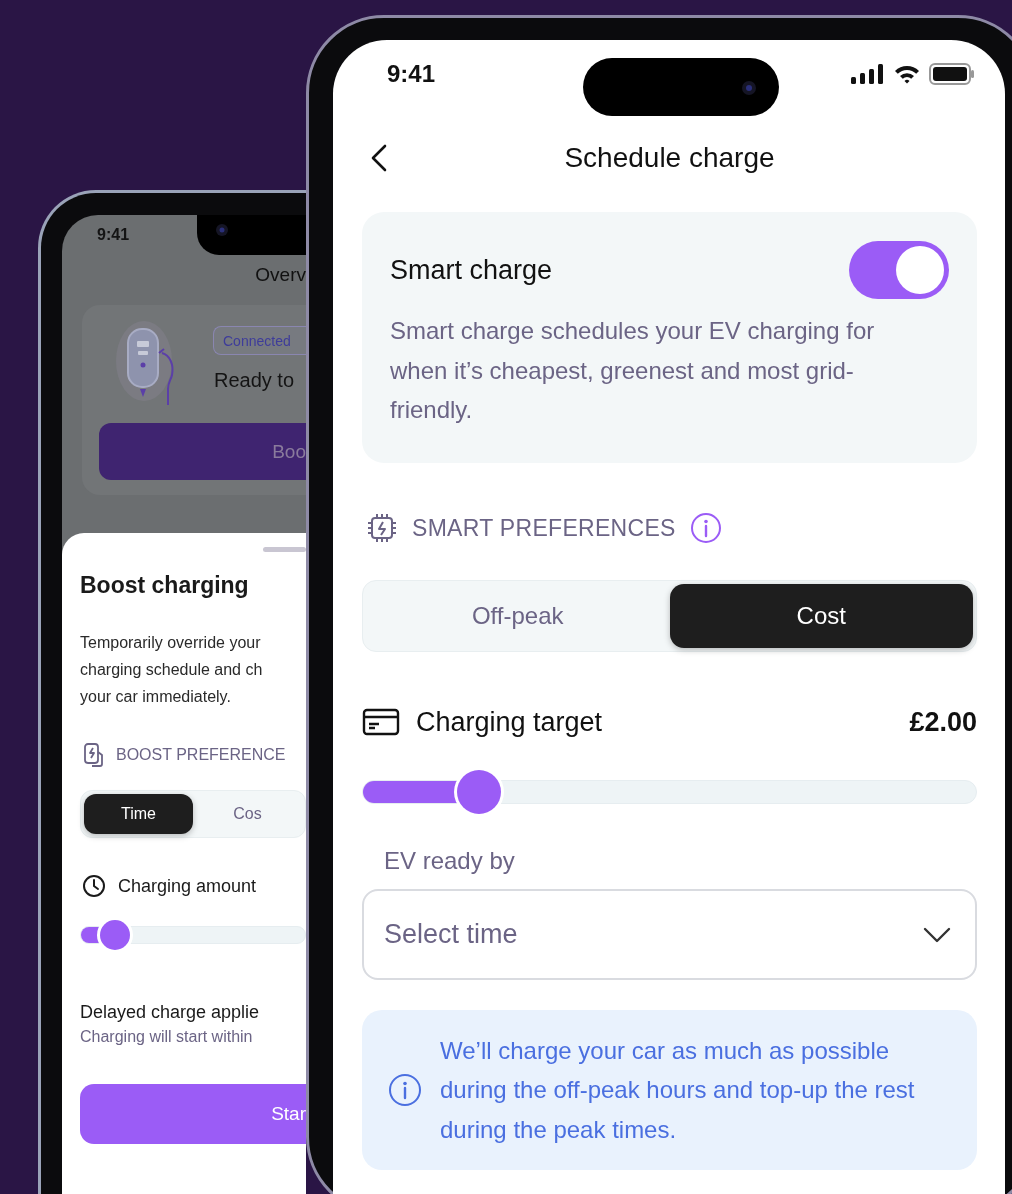 Image resolution: width=1012 pixels, height=1194 pixels. I want to click on target-value: £2.00, so click(943, 722).